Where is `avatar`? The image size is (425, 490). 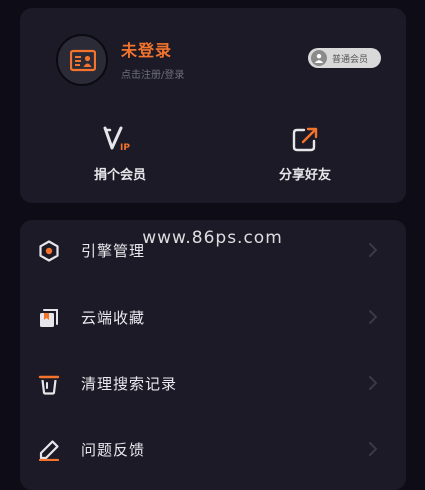
avatar is located at coordinates (82, 60).